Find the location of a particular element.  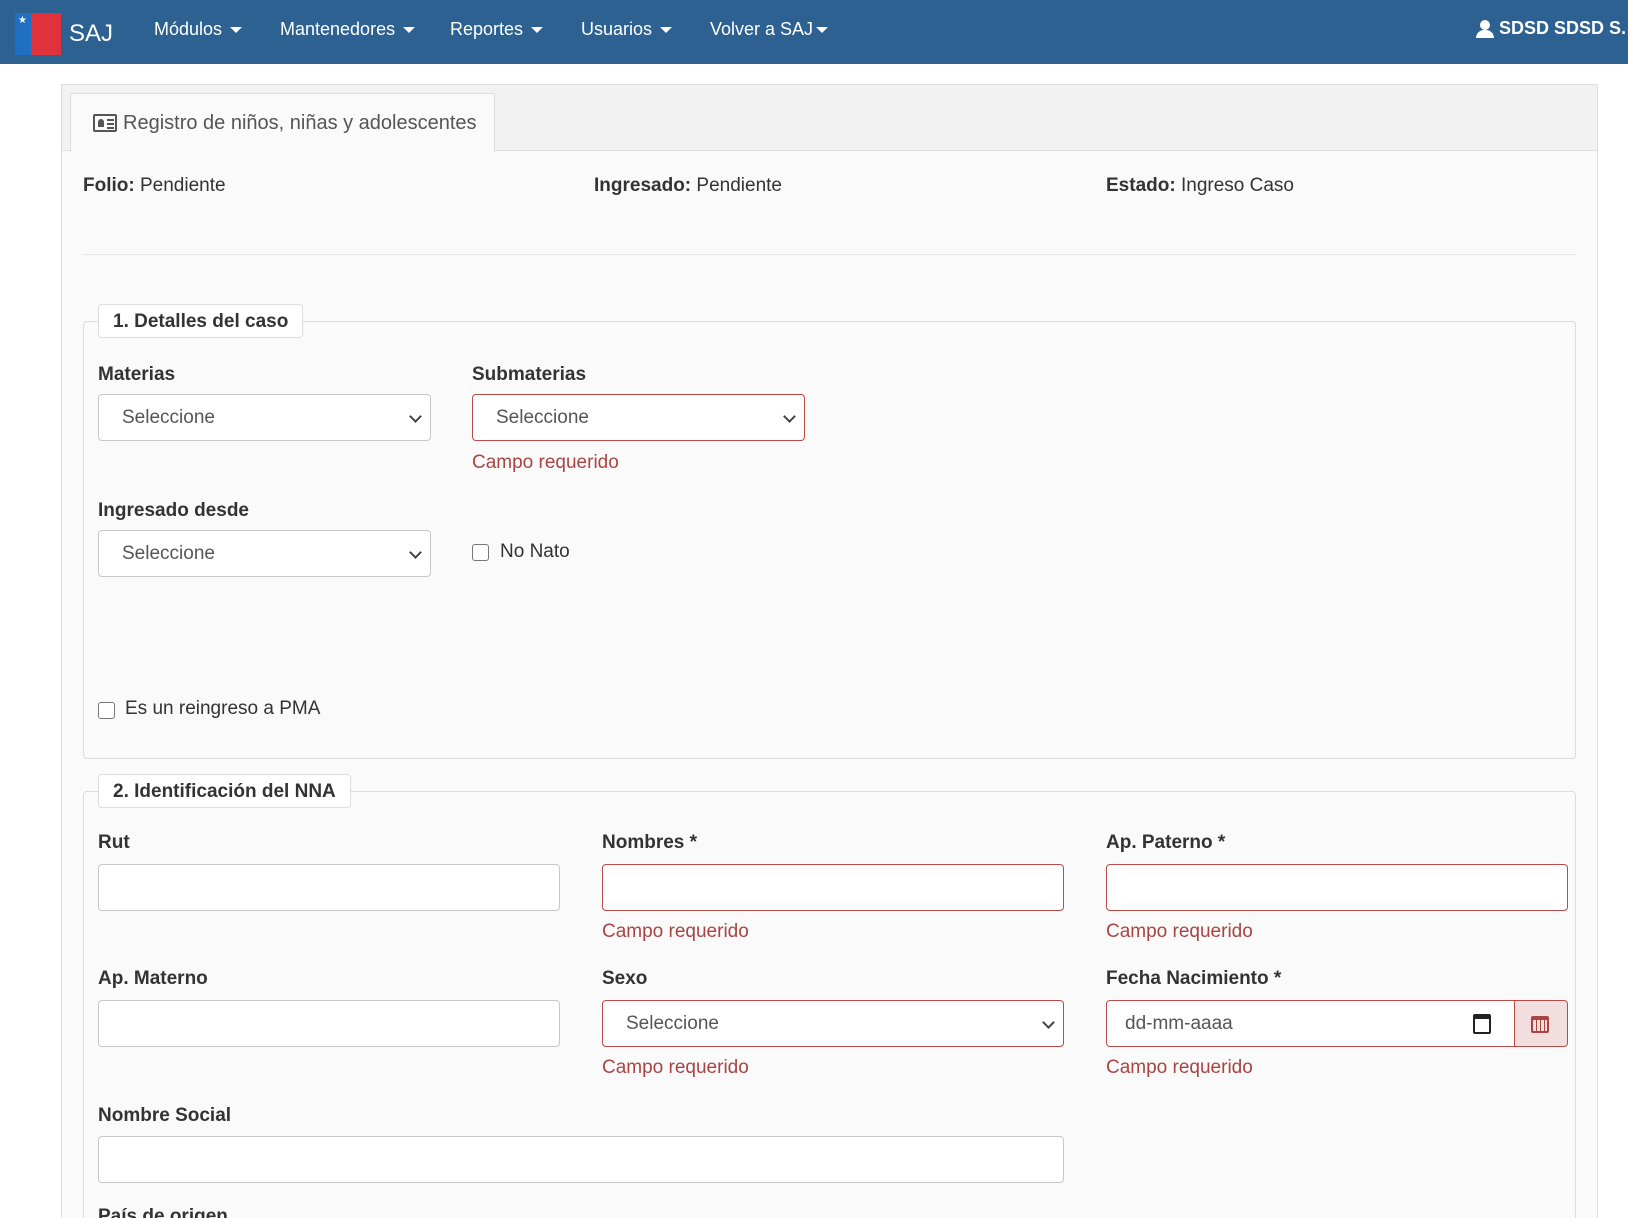

materias-select: Seleccione is located at coordinates (264, 417).